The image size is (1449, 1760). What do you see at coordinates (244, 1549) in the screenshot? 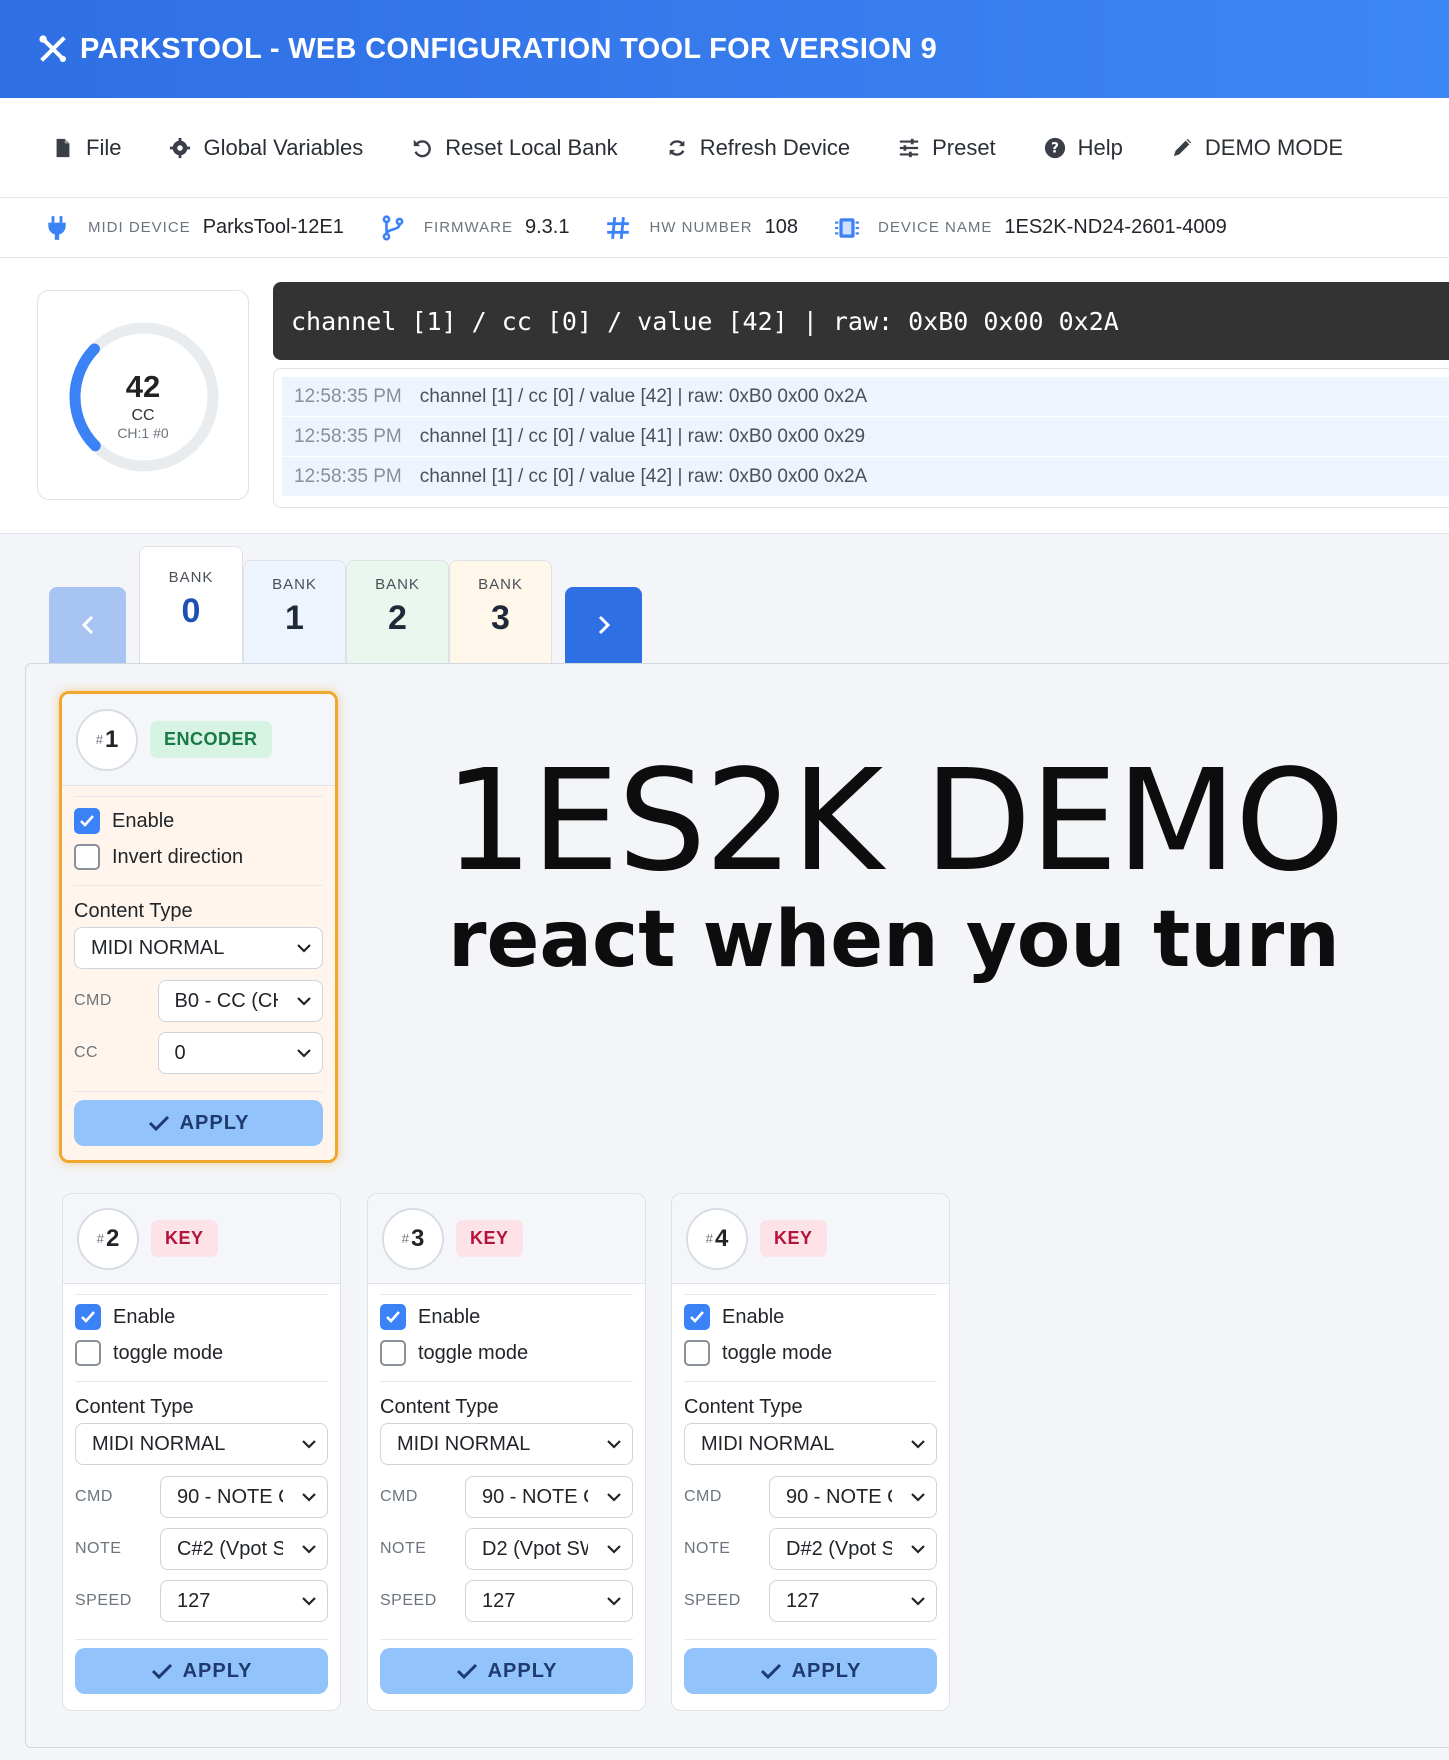
I see `note-select: C#2 (Vpot S\` at bounding box center [244, 1549].